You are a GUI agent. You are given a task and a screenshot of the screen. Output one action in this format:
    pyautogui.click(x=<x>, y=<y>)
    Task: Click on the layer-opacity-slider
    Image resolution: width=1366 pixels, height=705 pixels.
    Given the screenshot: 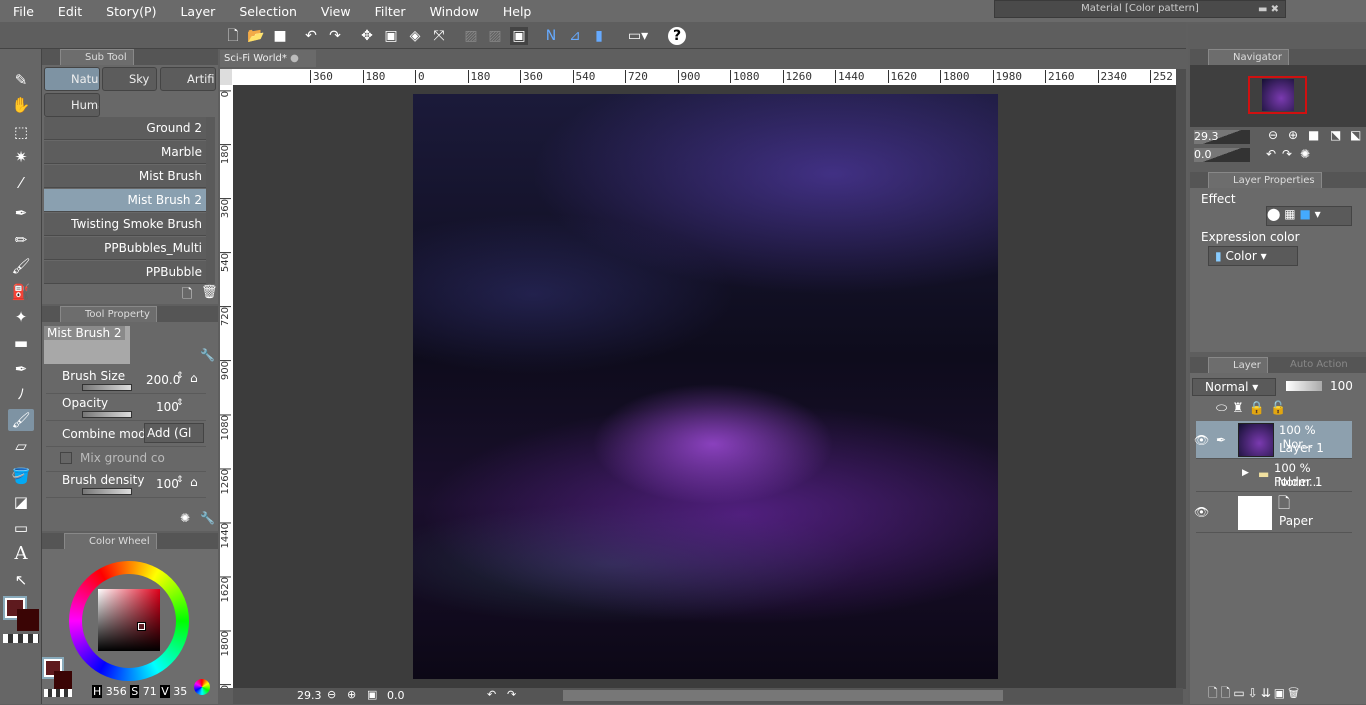 What is the action you would take?
    pyautogui.click(x=1304, y=386)
    